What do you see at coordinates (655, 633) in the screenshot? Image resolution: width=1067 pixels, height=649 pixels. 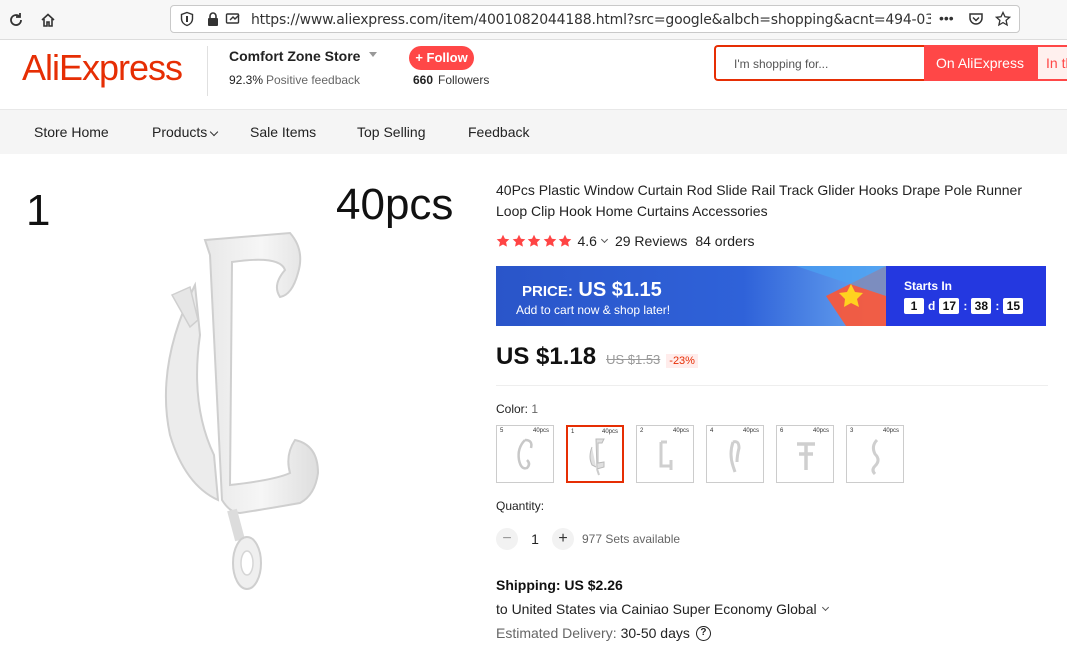 I see `delivery-value: 30-50 days` at bounding box center [655, 633].